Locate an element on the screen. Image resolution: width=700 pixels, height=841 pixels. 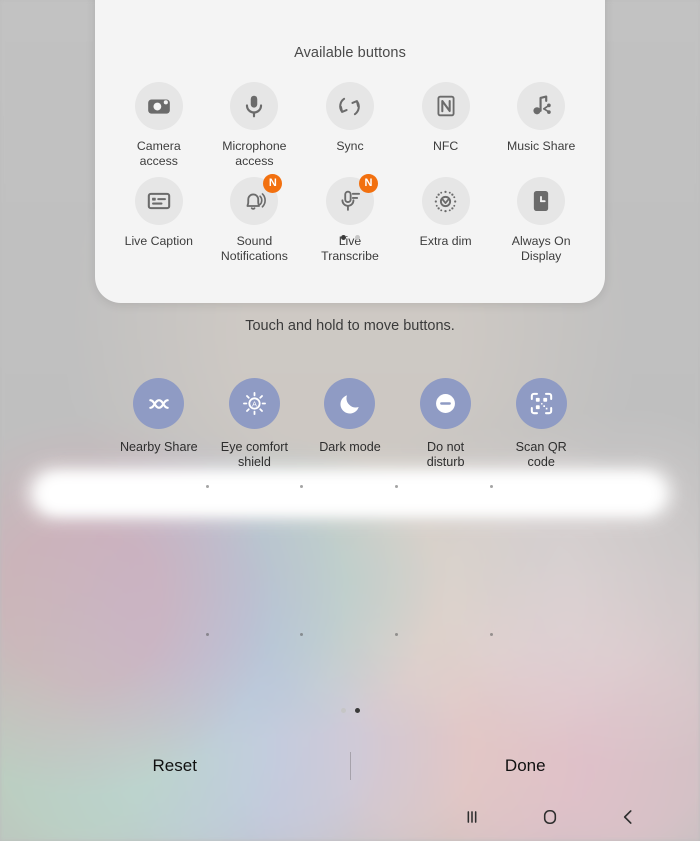
scan-qr-code-icon is located at coordinates (541, 403).